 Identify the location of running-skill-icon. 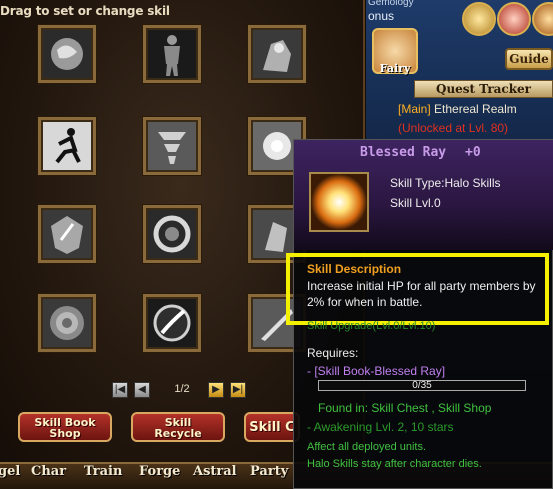
(67, 146).